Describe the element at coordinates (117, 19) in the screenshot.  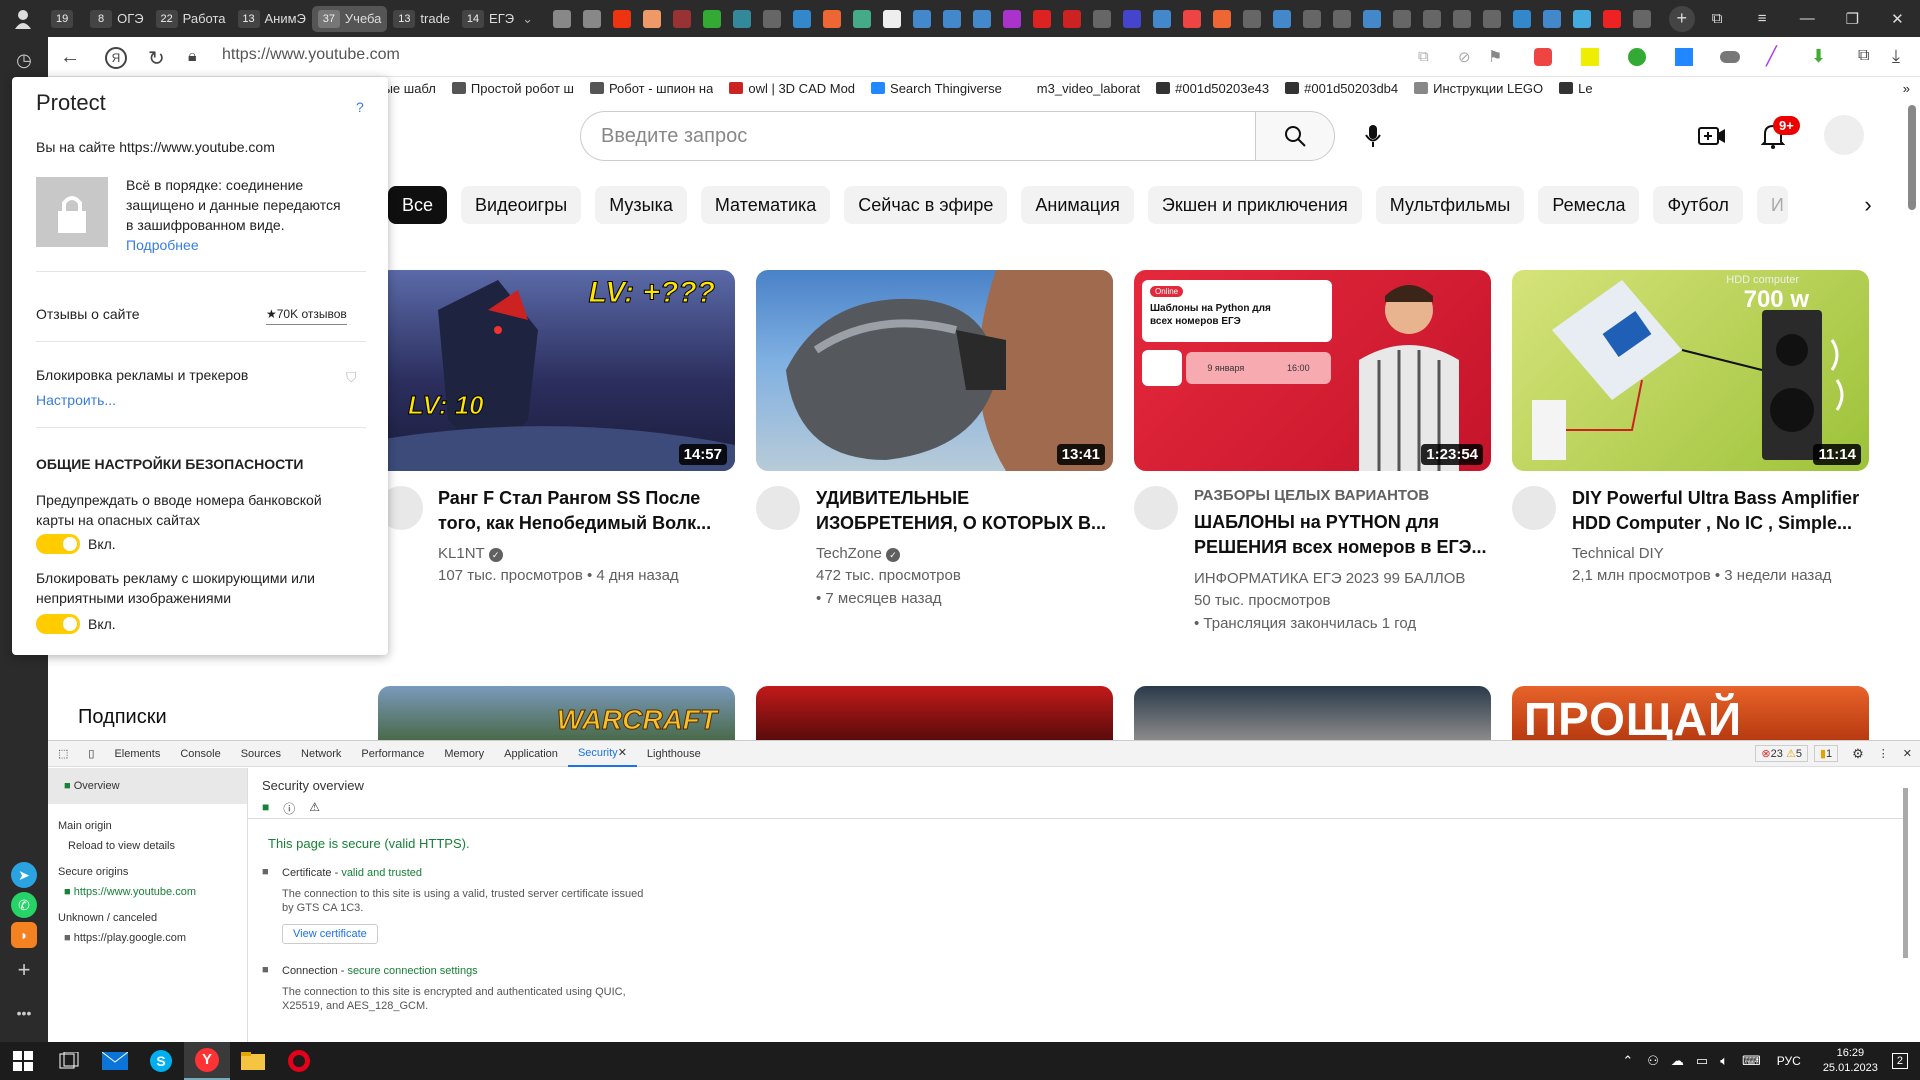
I see `tab-group-oge: 8 ОГЭ` at that location.